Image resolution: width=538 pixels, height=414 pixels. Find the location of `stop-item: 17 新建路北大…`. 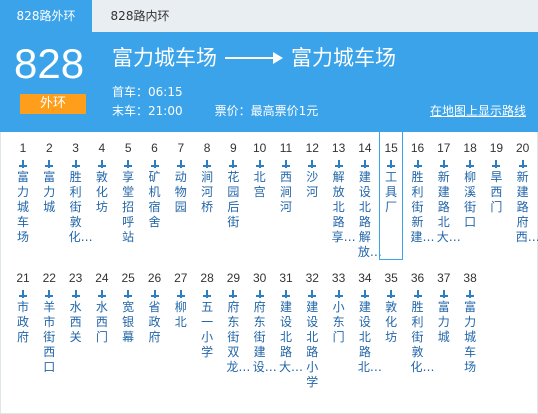

stop-item: 17 新建路北大… is located at coordinates (446, 192).